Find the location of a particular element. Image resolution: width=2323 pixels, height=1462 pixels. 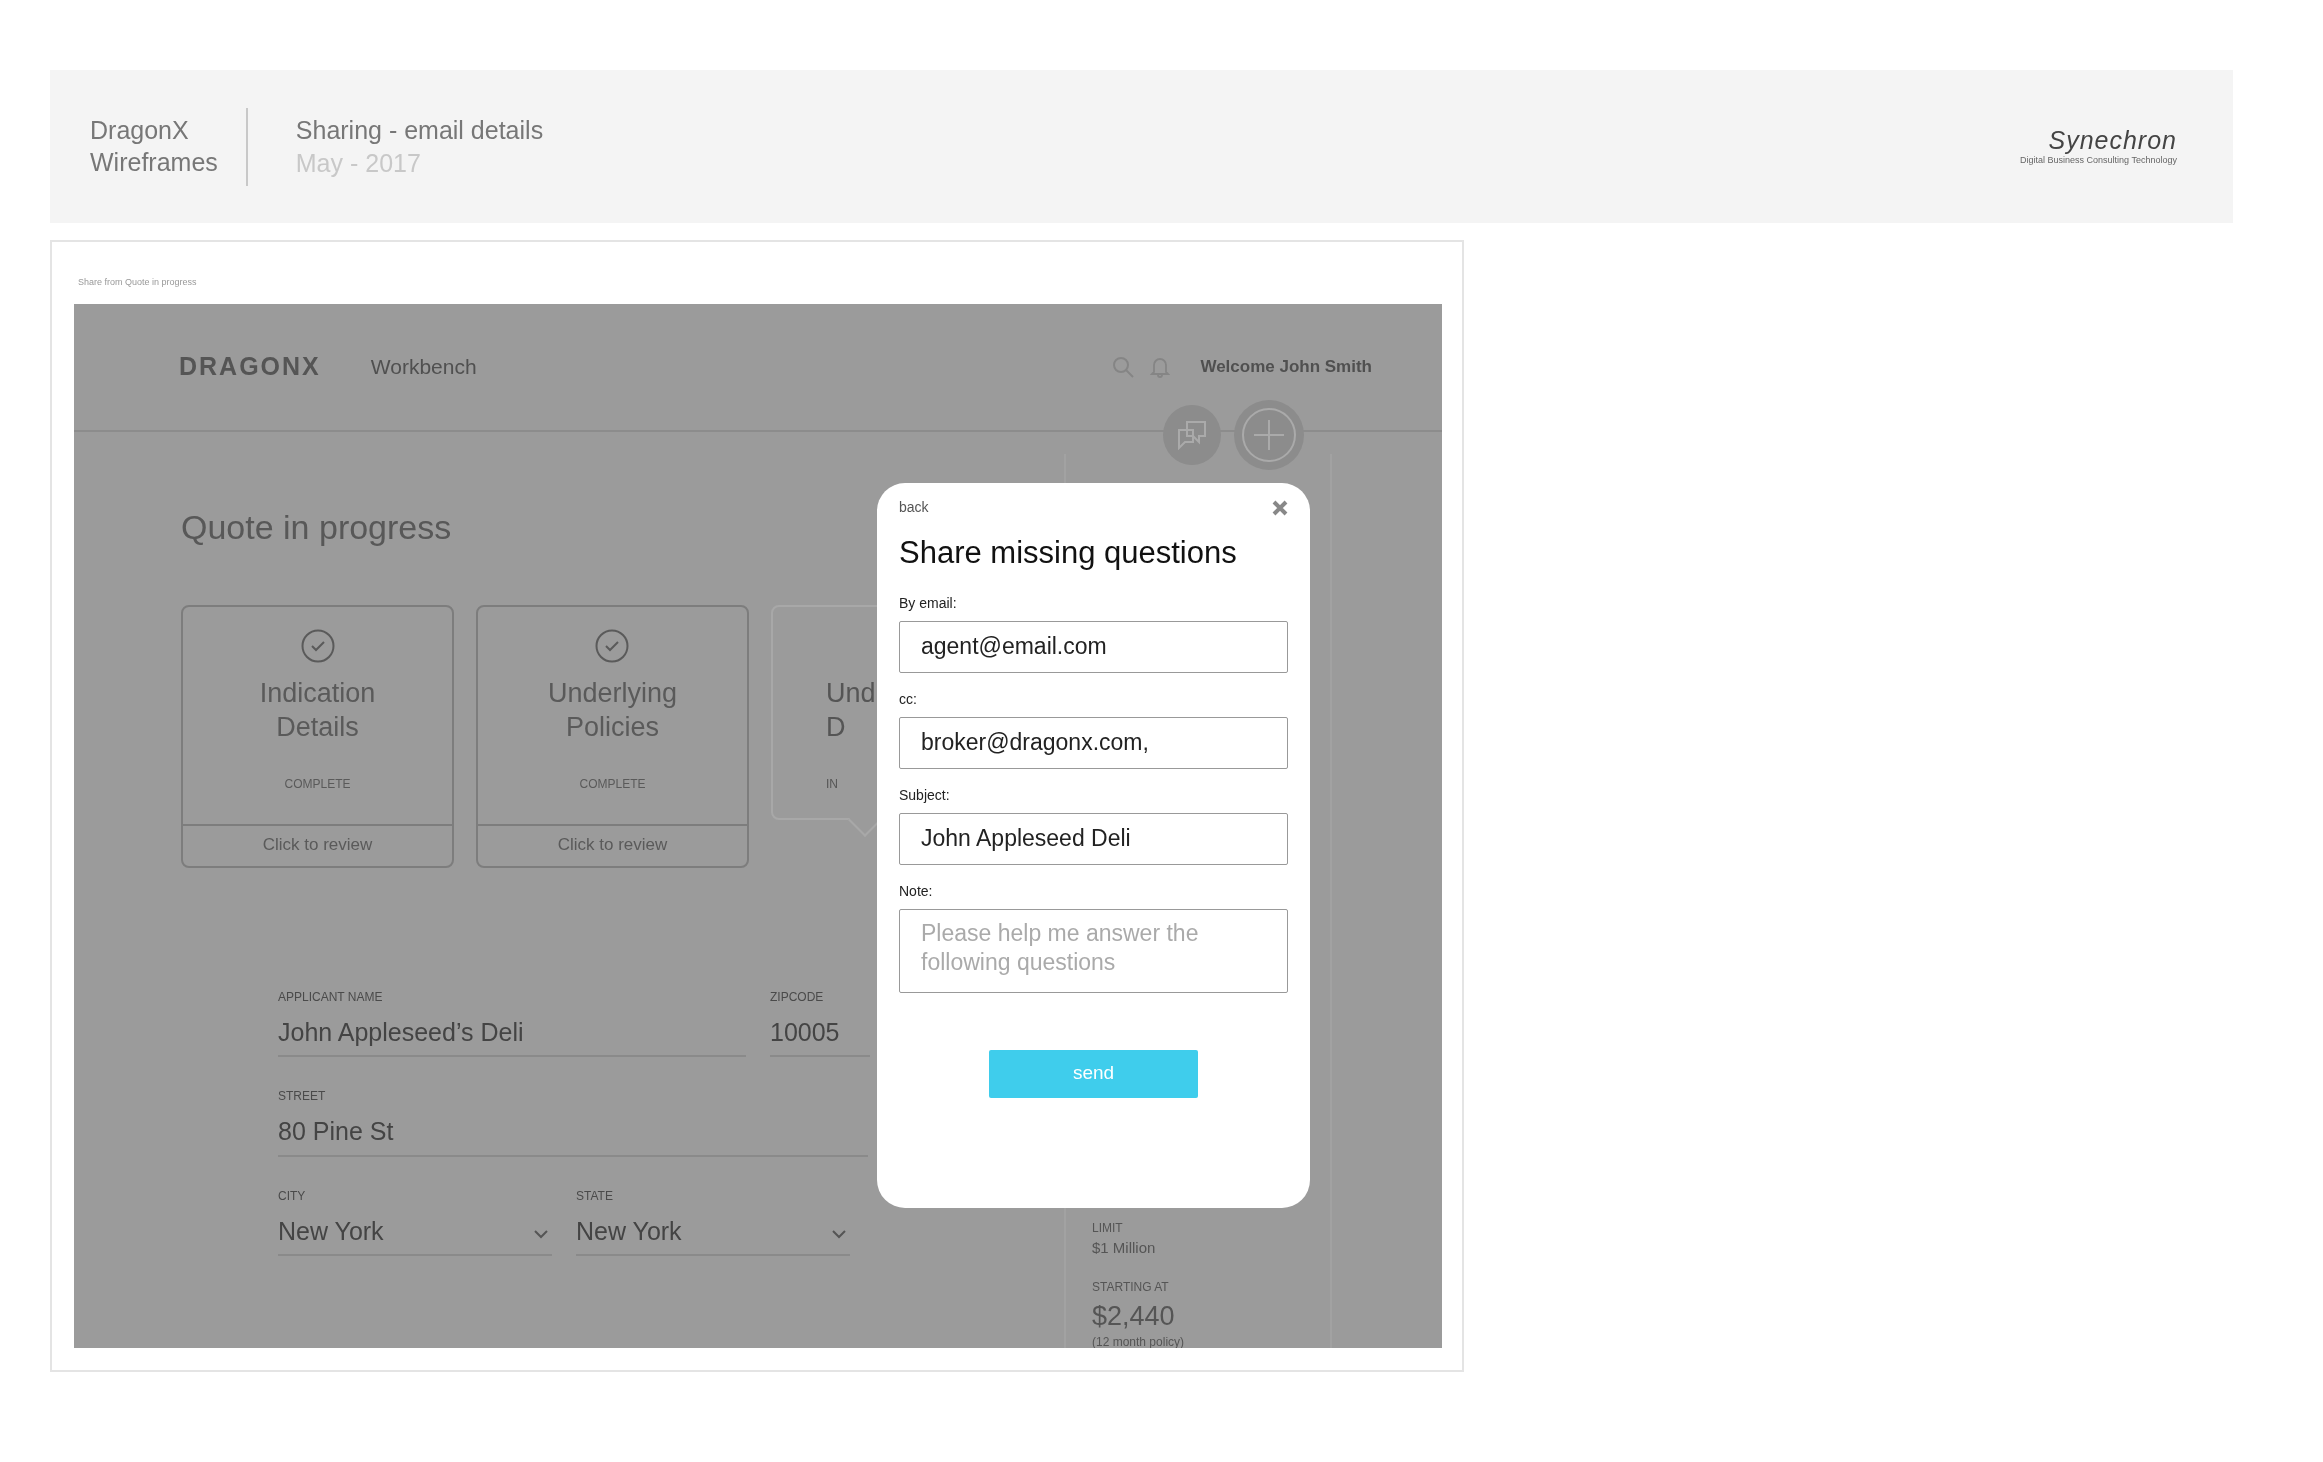

field-label: cc: is located at coordinates (908, 699).